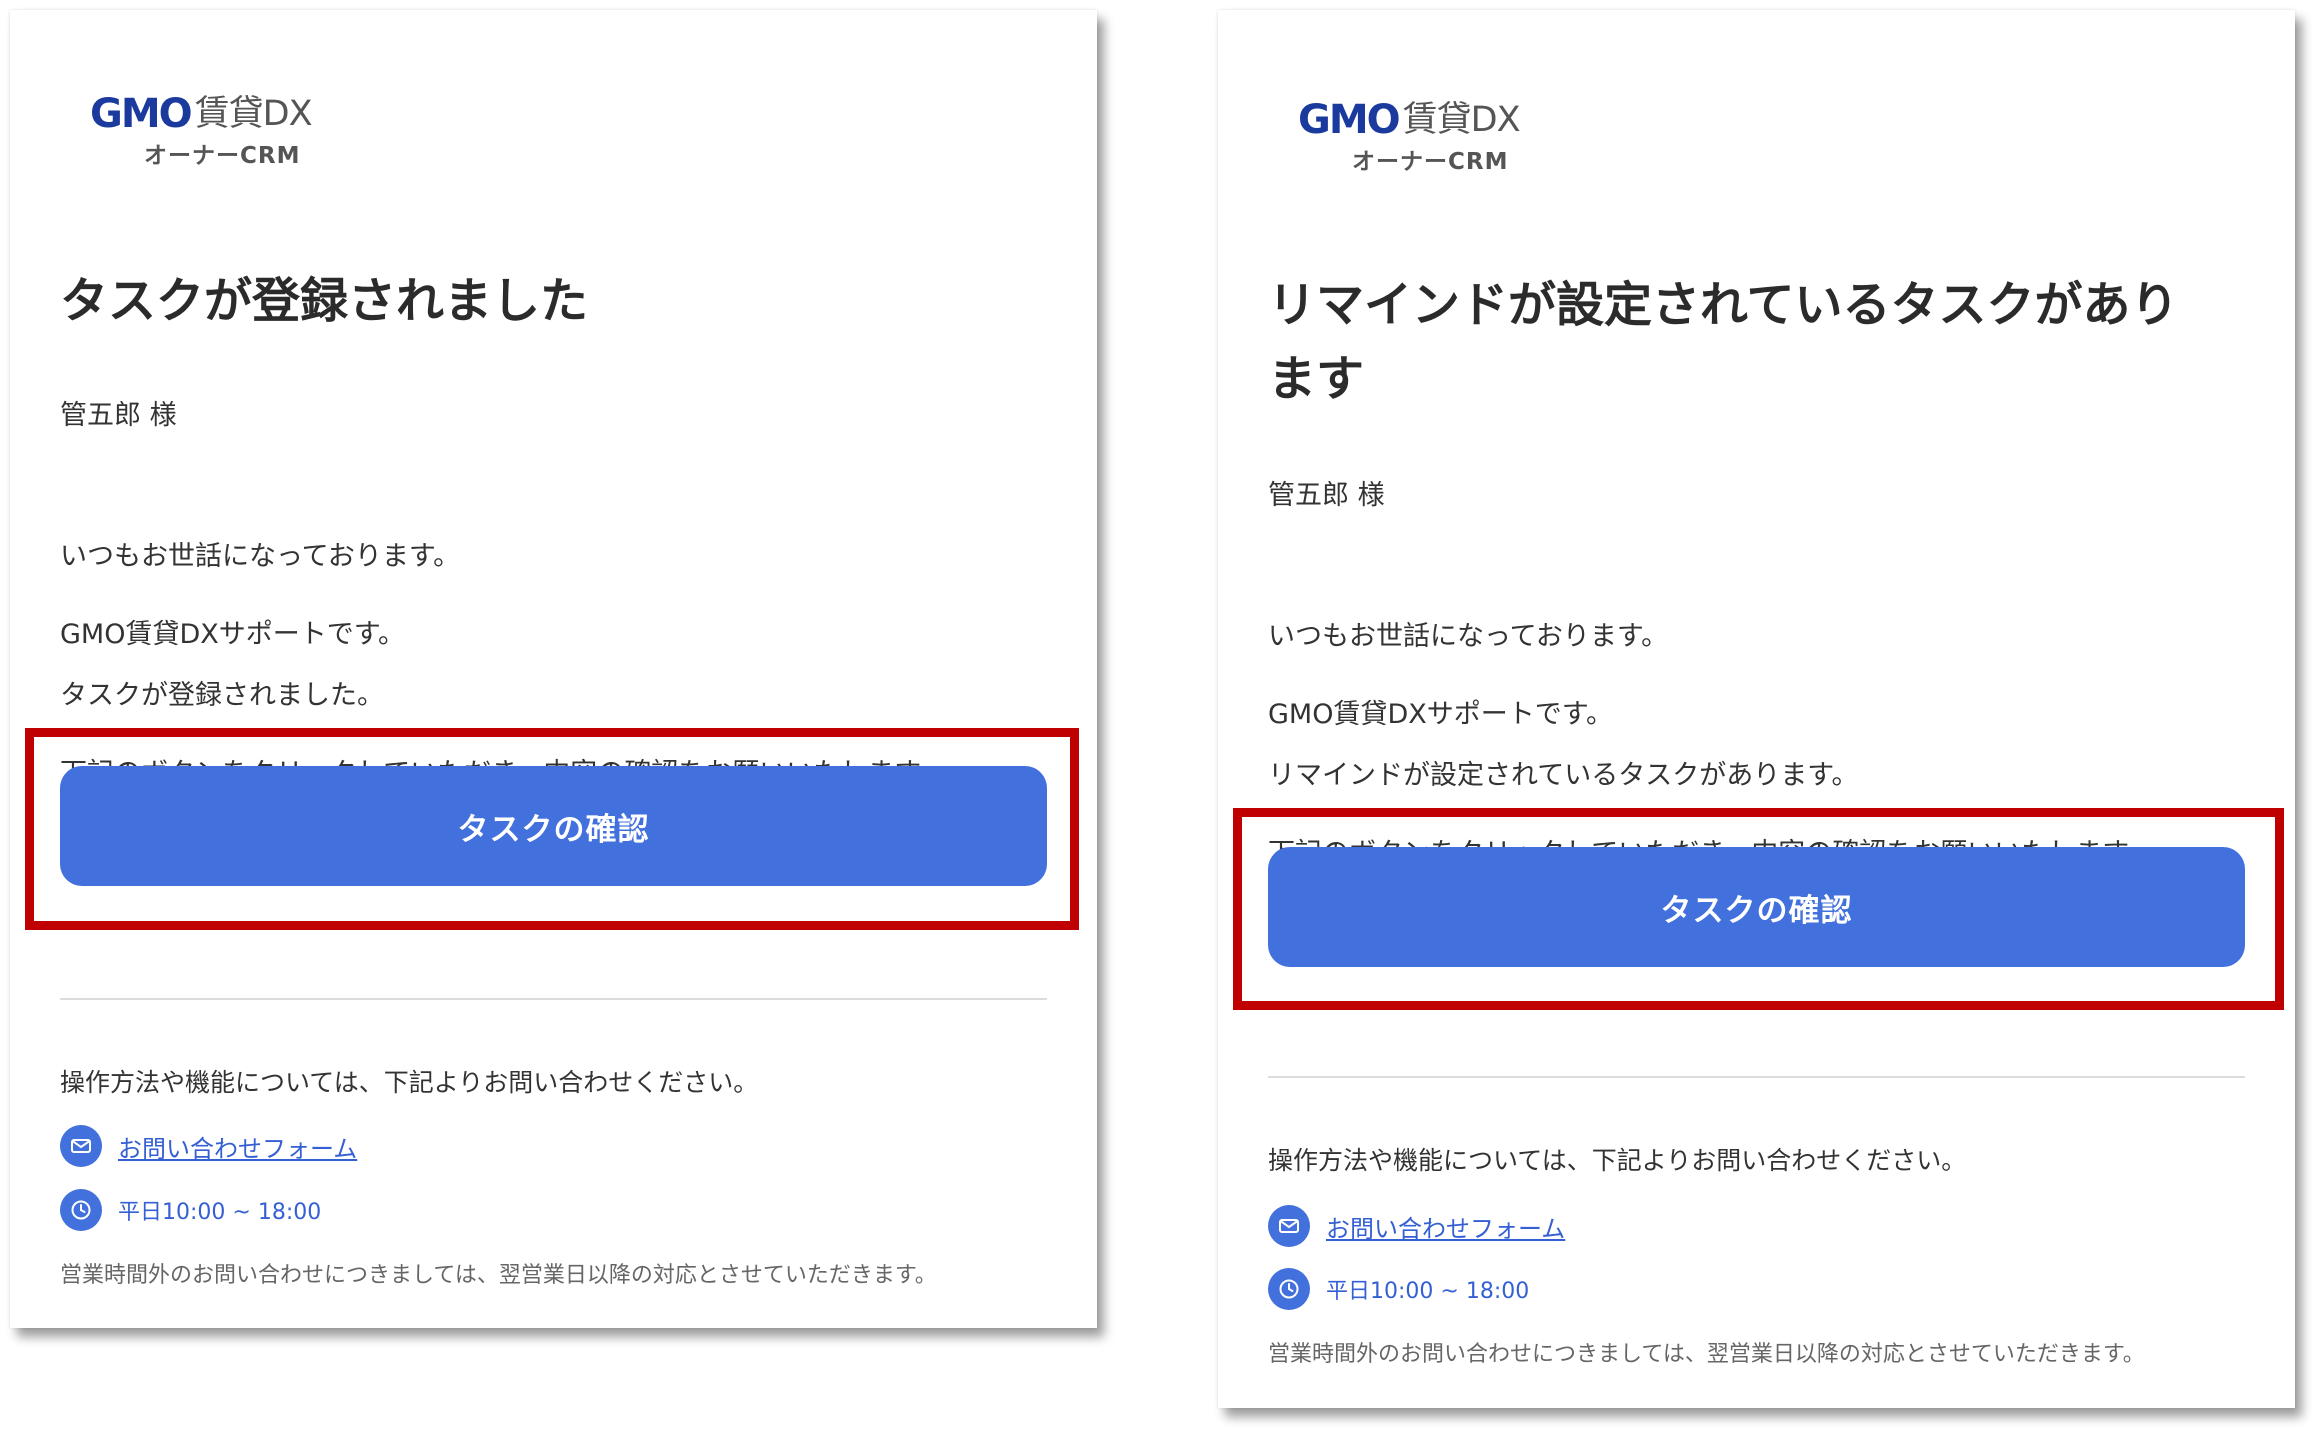 Image resolution: width=2324 pixels, height=1438 pixels. What do you see at coordinates (324, 301) in the screenshot?
I see `email-title-line: タスクが登録されました` at bounding box center [324, 301].